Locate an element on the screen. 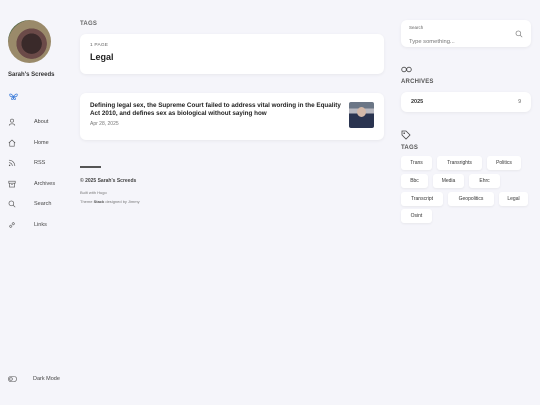  article-date: Apr 28, 2025 is located at coordinates (104, 124).